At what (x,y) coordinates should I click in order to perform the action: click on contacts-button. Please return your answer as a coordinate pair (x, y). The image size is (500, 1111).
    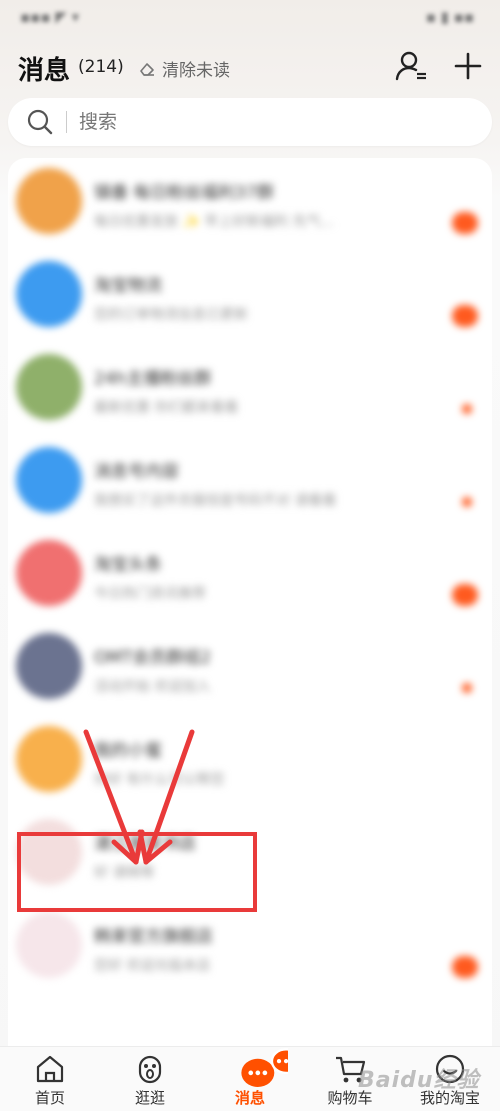
    Looking at the image, I should click on (412, 66).